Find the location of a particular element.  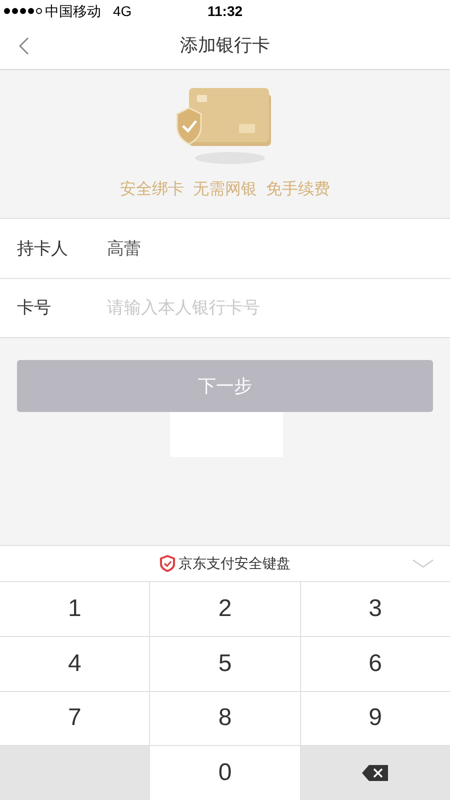

field-label: 持卡人 is located at coordinates (43, 249).